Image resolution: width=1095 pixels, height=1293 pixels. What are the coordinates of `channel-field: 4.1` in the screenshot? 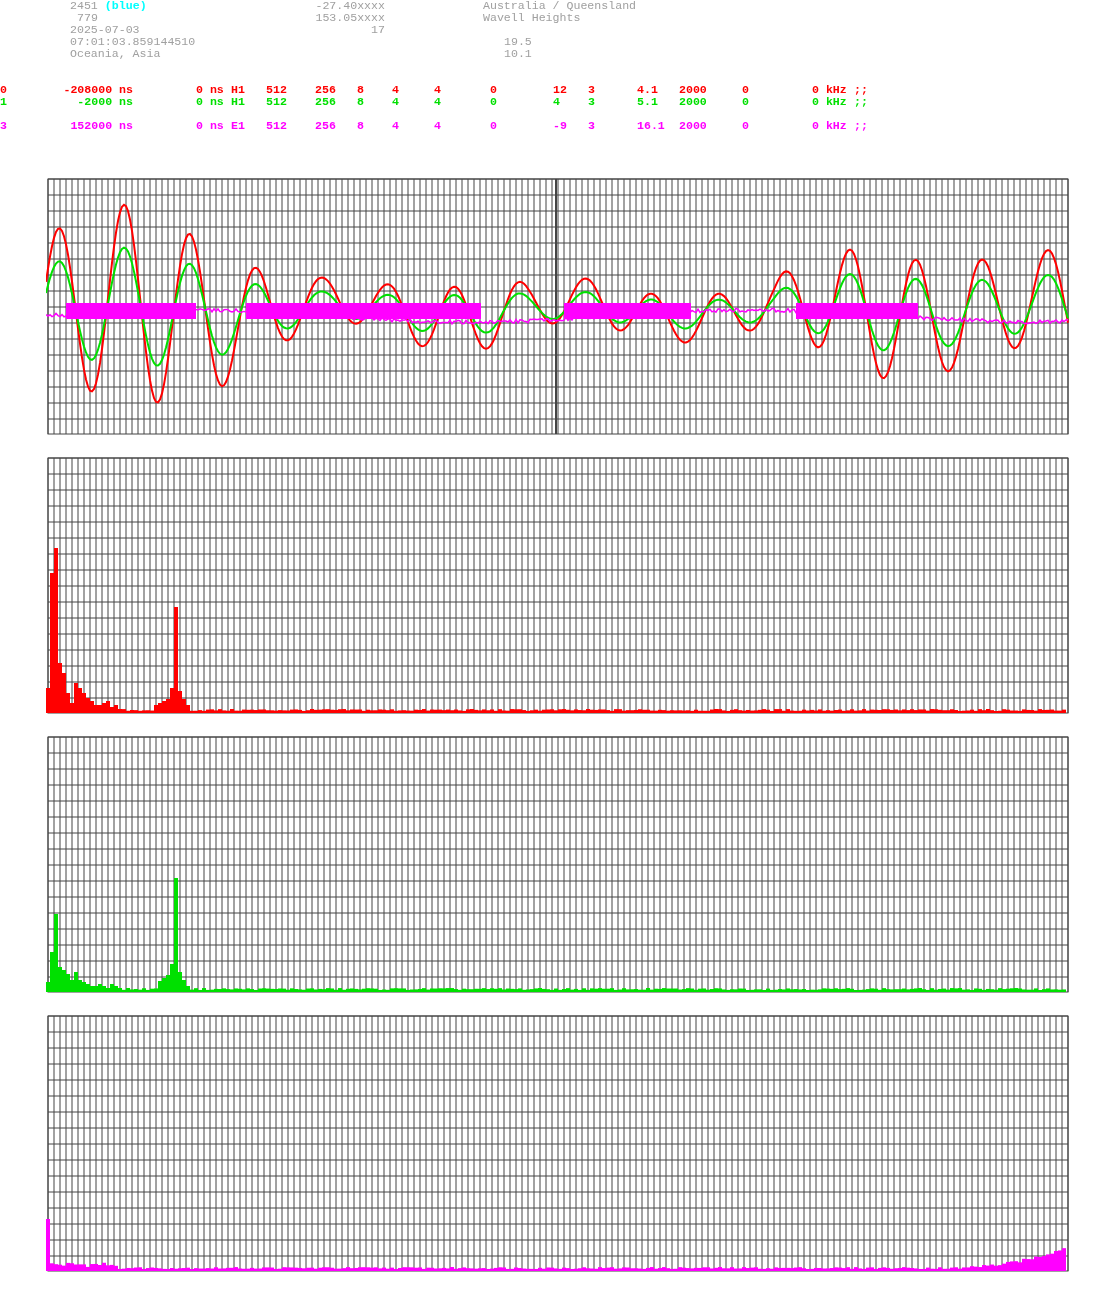 It's located at (647, 90).